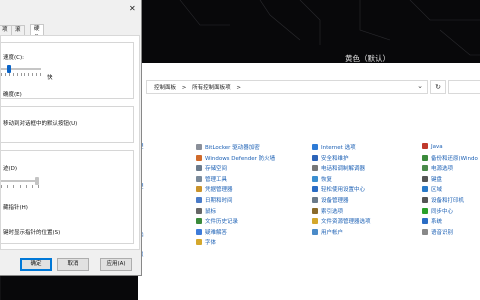 Image resolution: width=480 pixels, height=300 pixels. What do you see at coordinates (437, 222) in the screenshot?
I see `control-panel-item-label: 系统` at bounding box center [437, 222].